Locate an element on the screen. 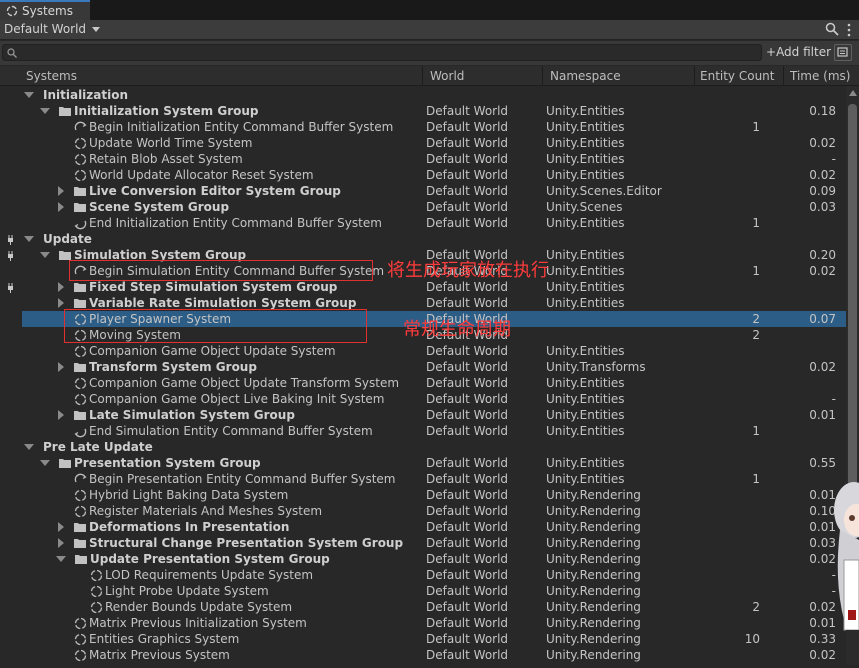  system-phase-row: Update is located at coordinates (434, 239).